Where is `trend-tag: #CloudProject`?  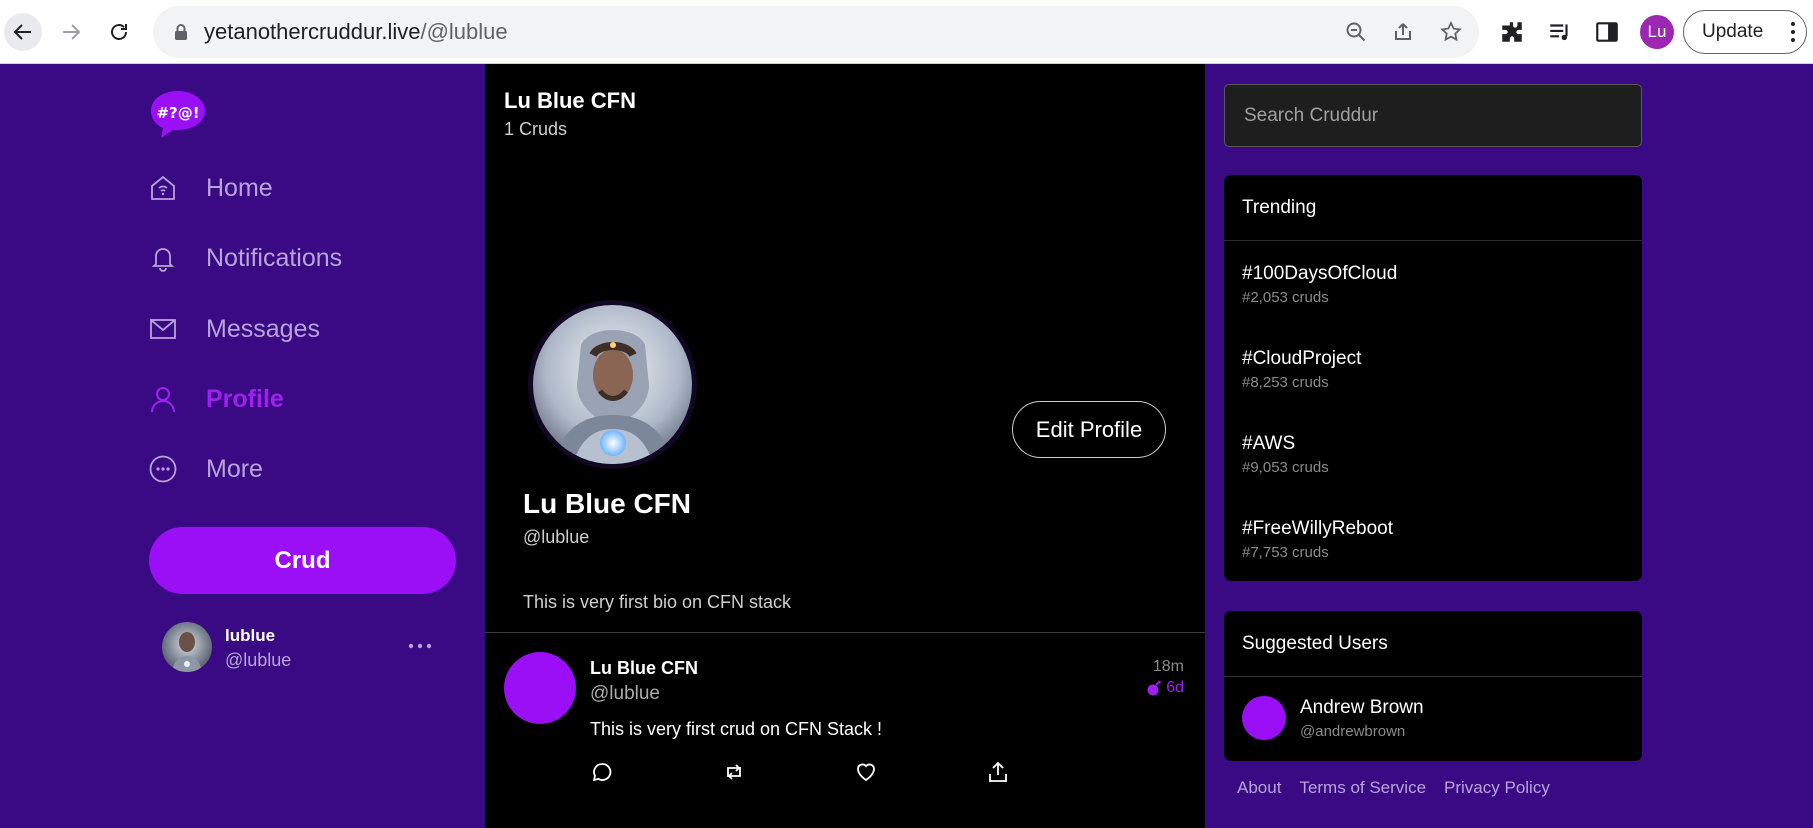
trend-tag: #CloudProject is located at coordinates (1302, 358).